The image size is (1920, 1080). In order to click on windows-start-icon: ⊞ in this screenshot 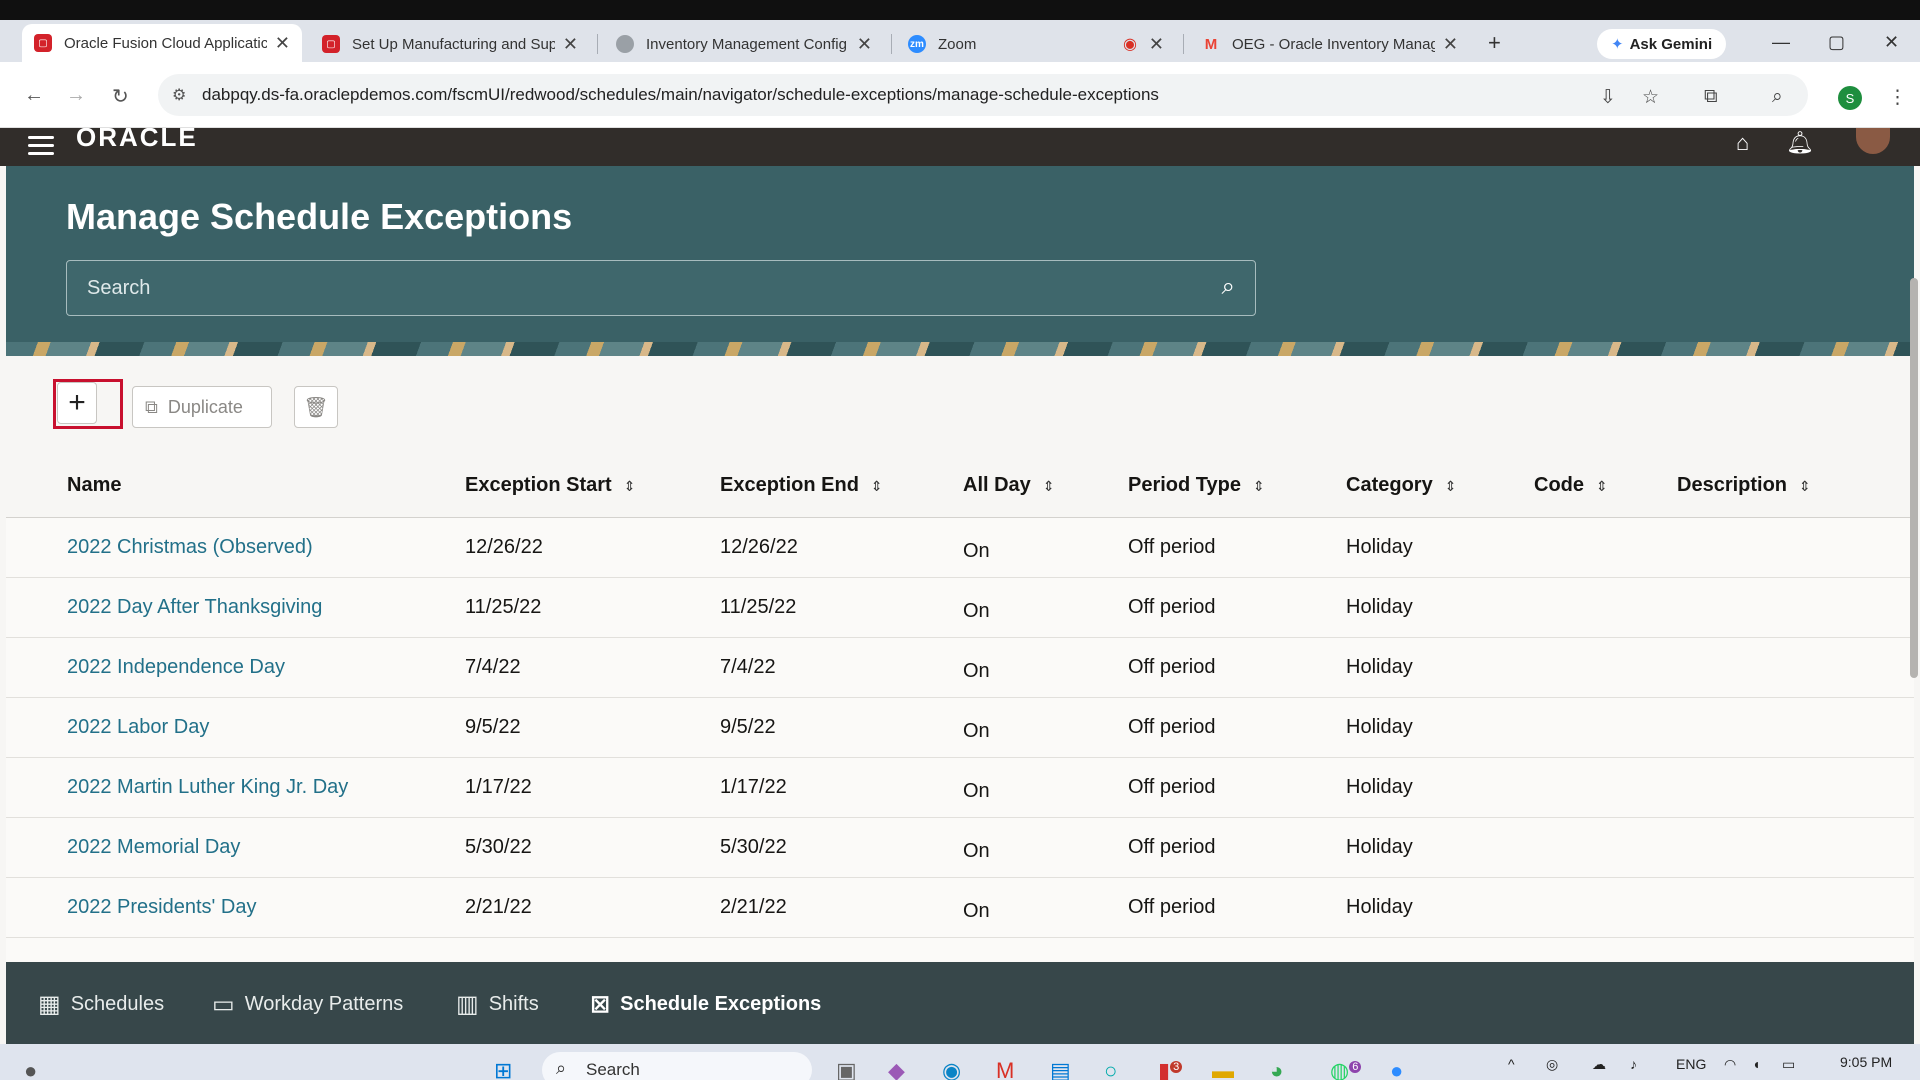, I will do `click(503, 1069)`.